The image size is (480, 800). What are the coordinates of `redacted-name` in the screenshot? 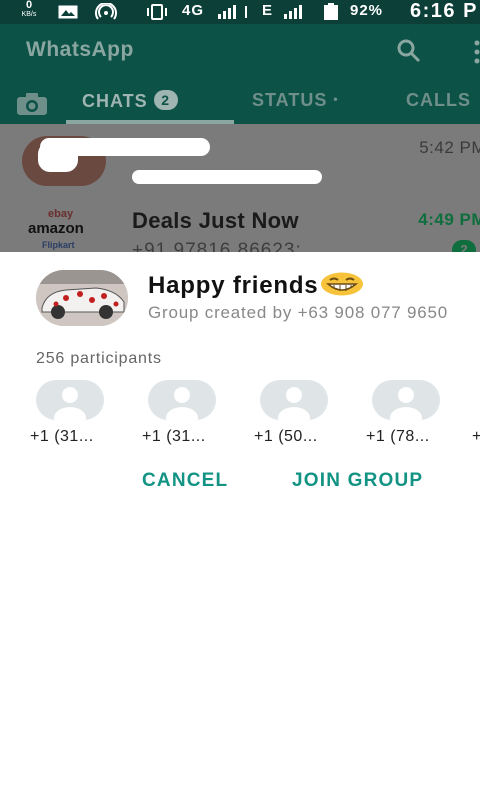 It's located at (125, 147).